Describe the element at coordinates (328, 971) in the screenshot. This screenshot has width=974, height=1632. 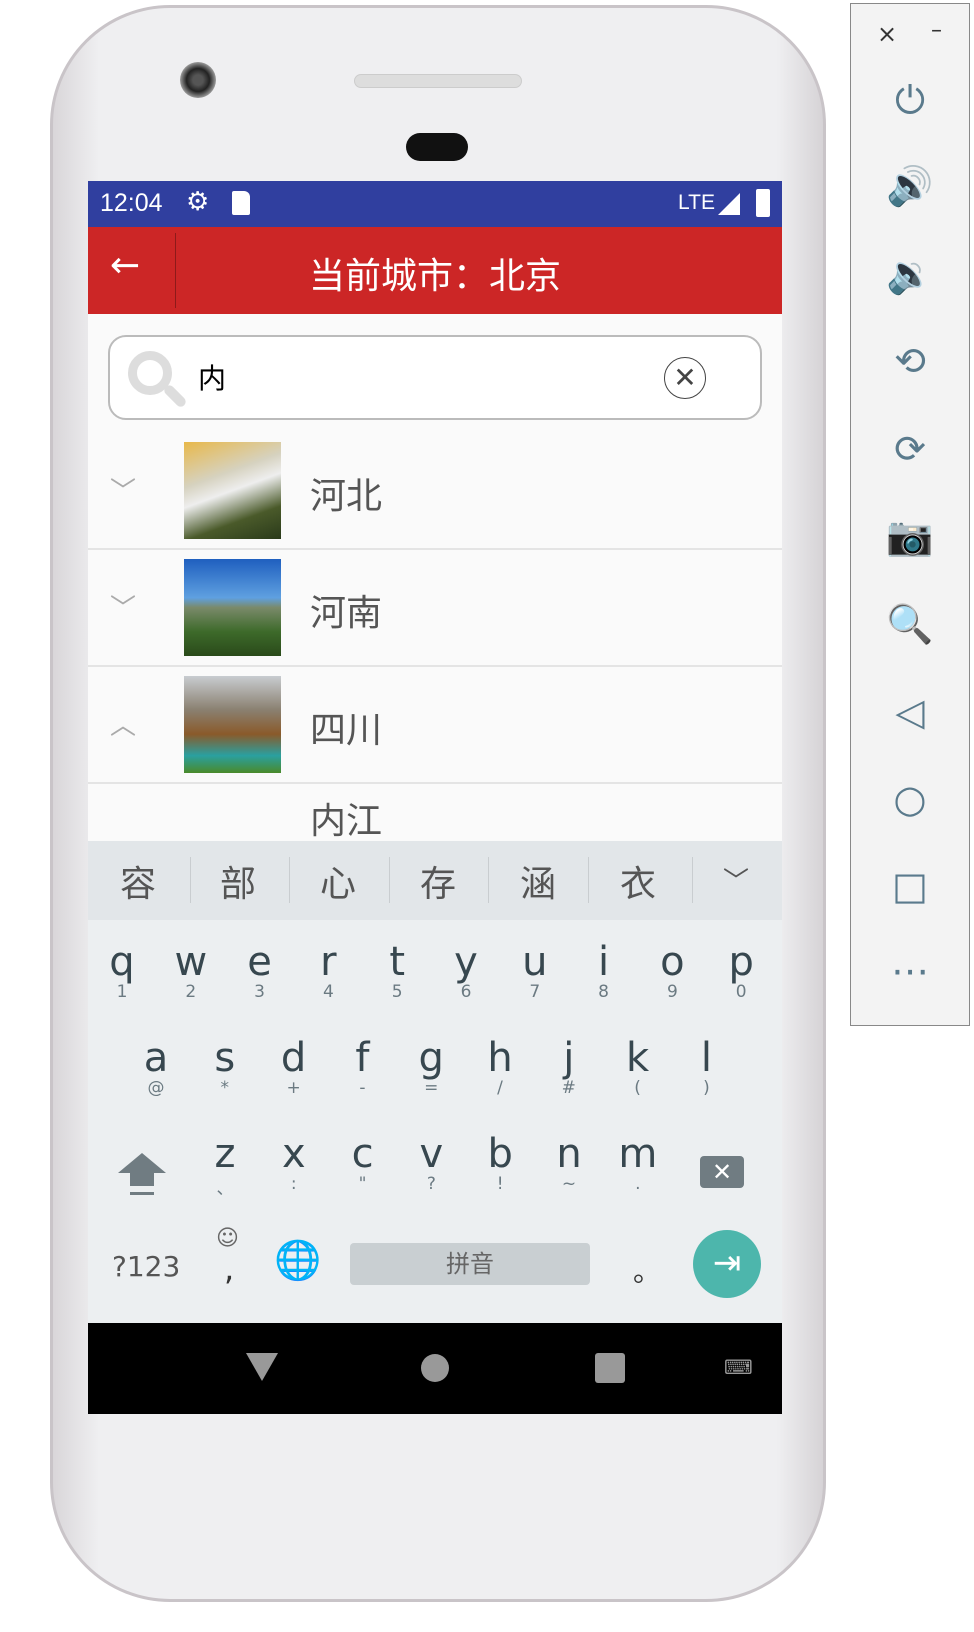
I see `key-r: r4` at that location.